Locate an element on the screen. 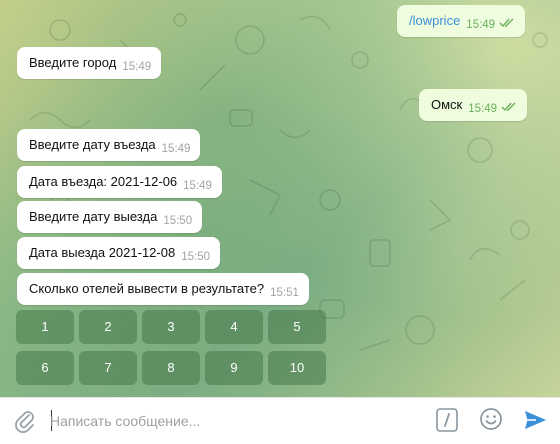 This screenshot has width=560, height=444. message-incoming: Дата выезда 2021-12-08 15:50 is located at coordinates (118, 253).